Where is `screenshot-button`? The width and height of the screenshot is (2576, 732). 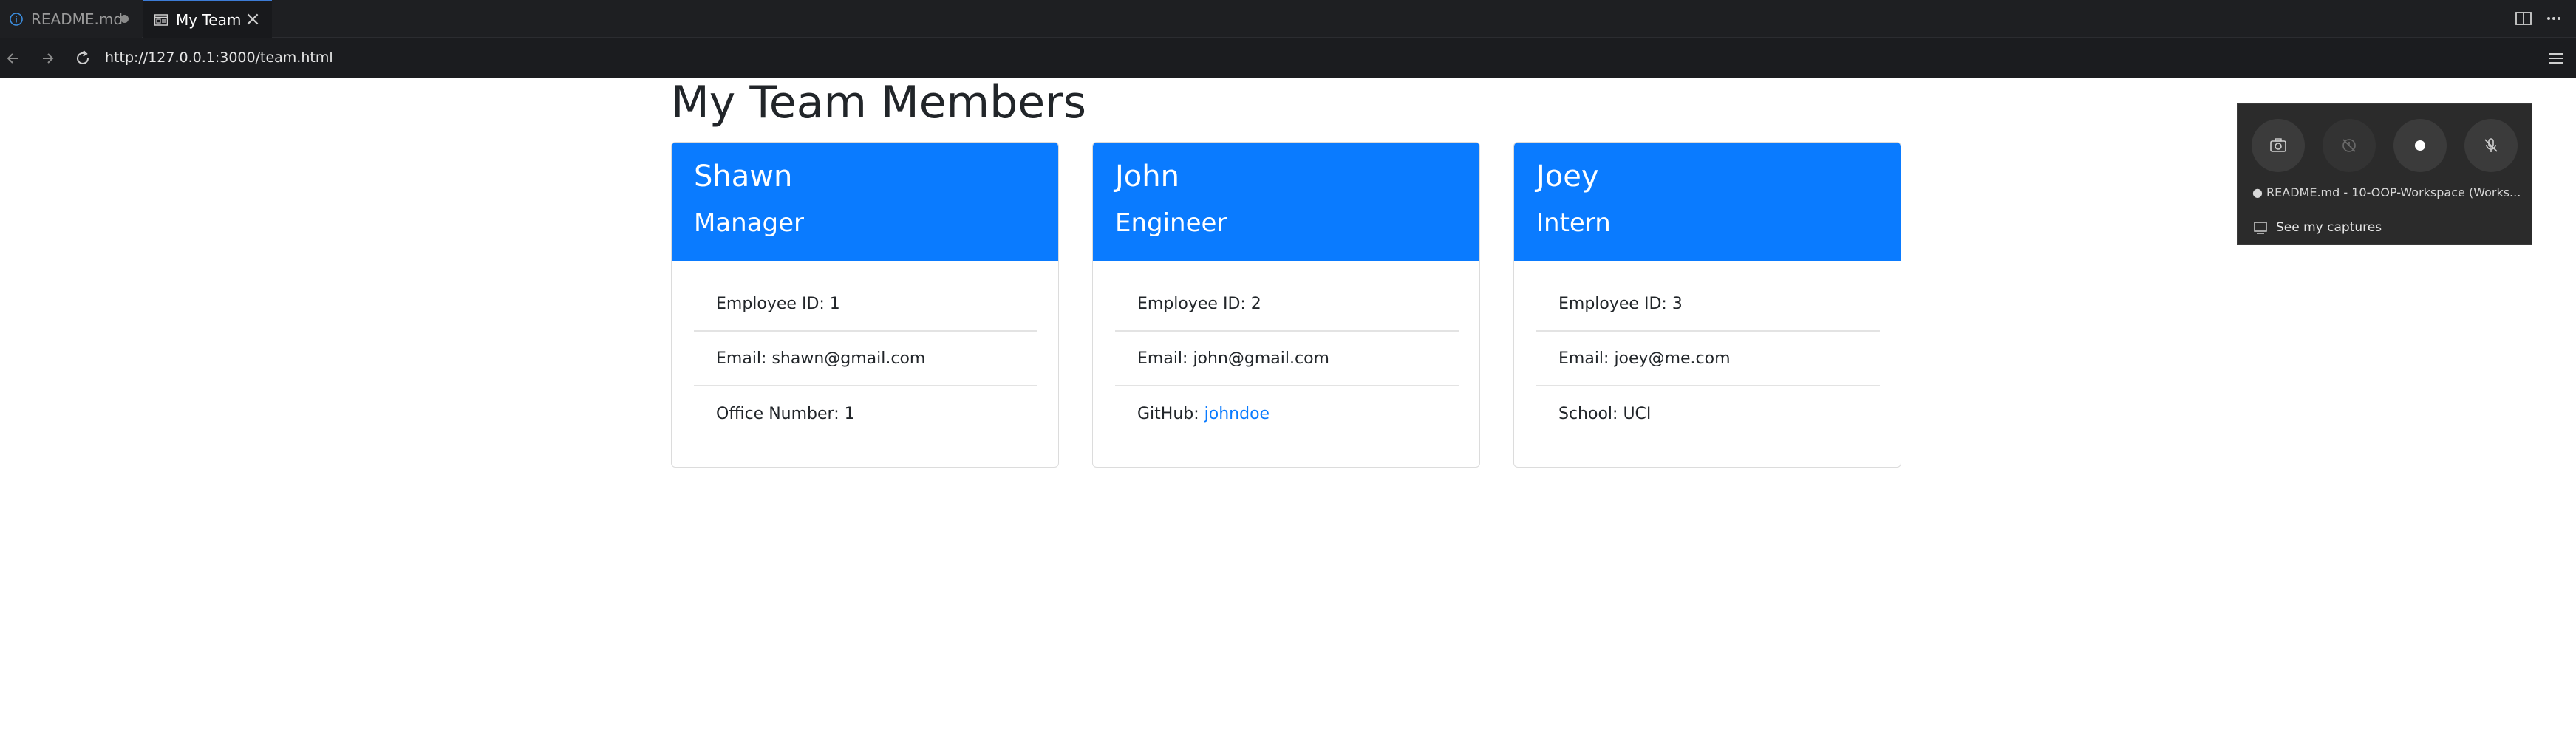
screenshot-button is located at coordinates (2278, 145).